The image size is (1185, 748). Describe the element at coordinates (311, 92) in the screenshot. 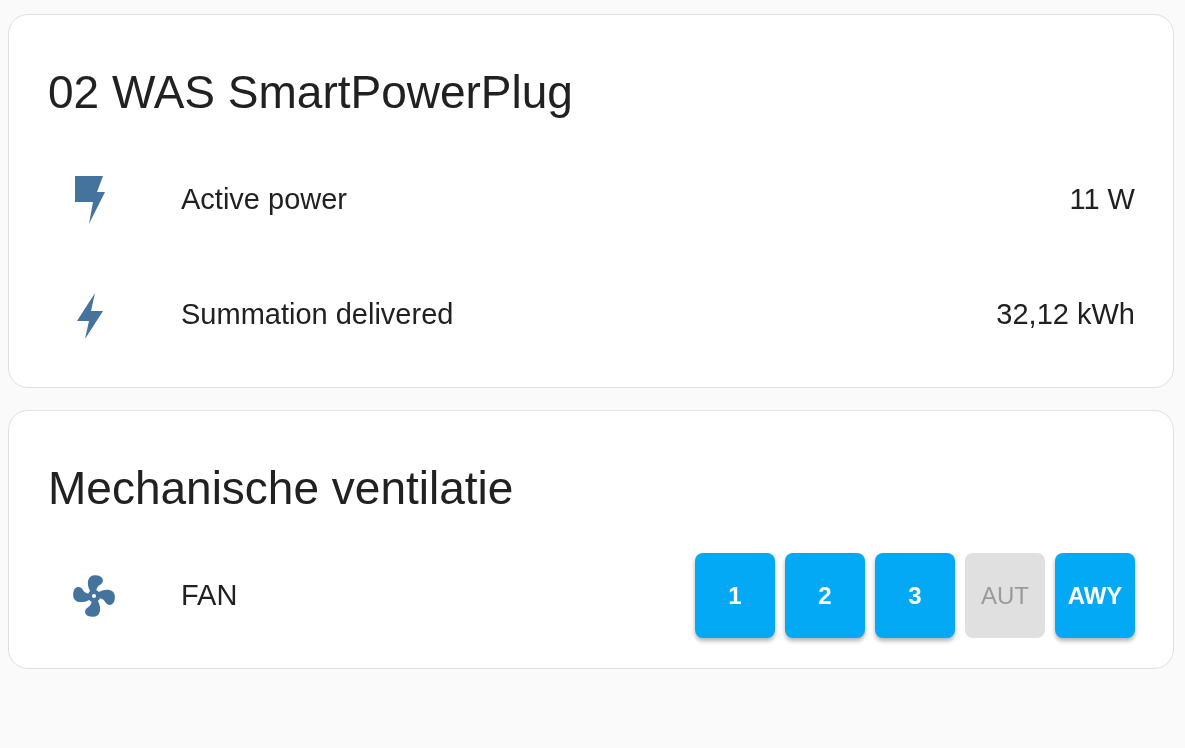

I see `card-title: 02 WAS SmartPowerPlug` at that location.